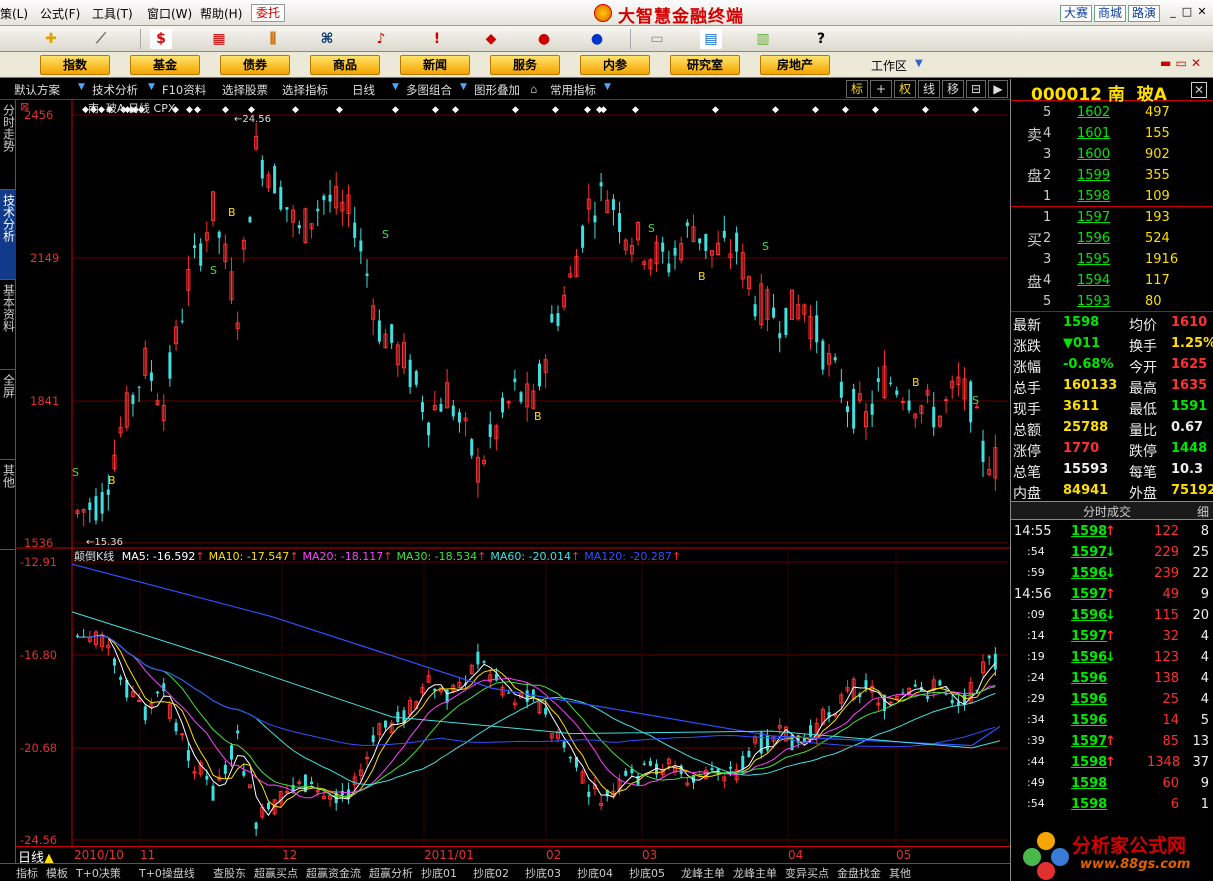  I want to click on cat-insider: 内参, so click(615, 65).